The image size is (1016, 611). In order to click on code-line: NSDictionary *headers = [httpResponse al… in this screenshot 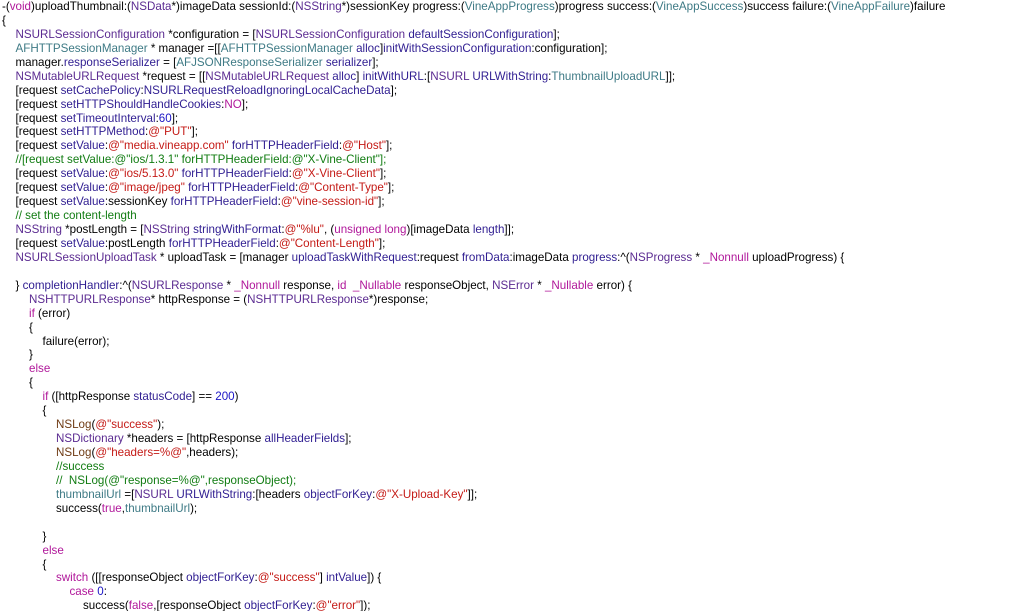, I will do `click(509, 439)`.